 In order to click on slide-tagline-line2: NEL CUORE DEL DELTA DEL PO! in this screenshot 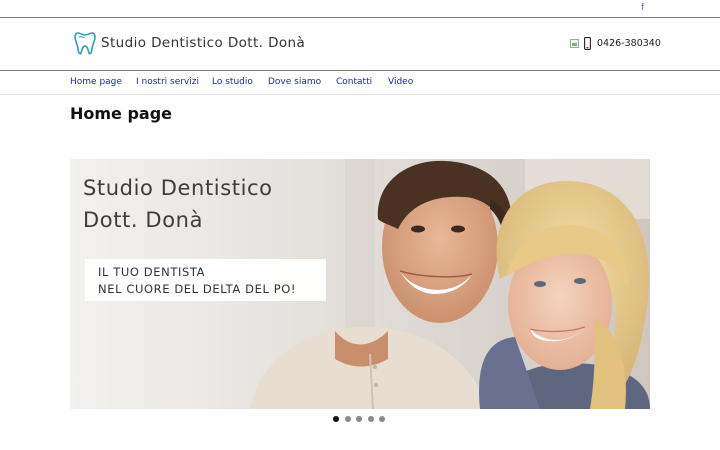, I will do `click(197, 289)`.